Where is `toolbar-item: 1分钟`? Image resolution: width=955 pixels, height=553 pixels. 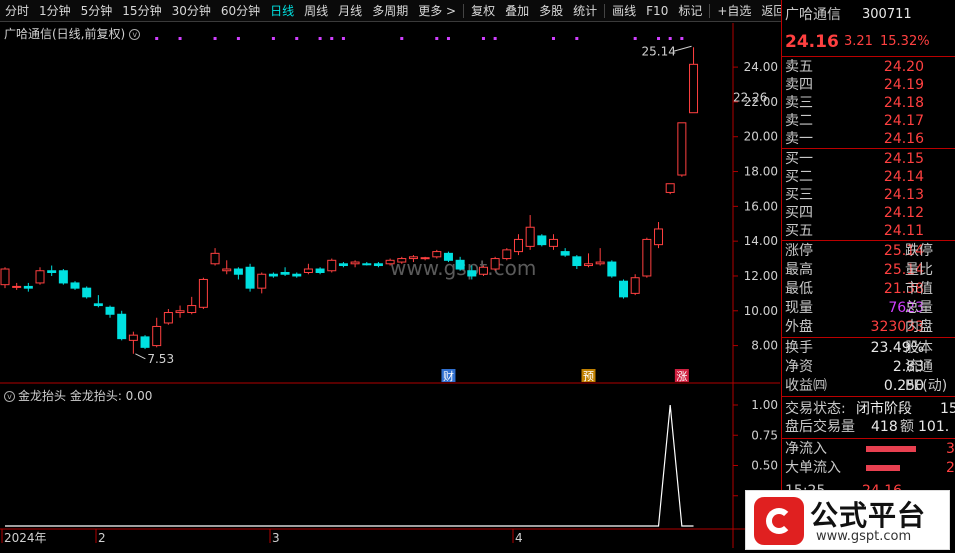 toolbar-item: 1分钟 is located at coordinates (55, 11).